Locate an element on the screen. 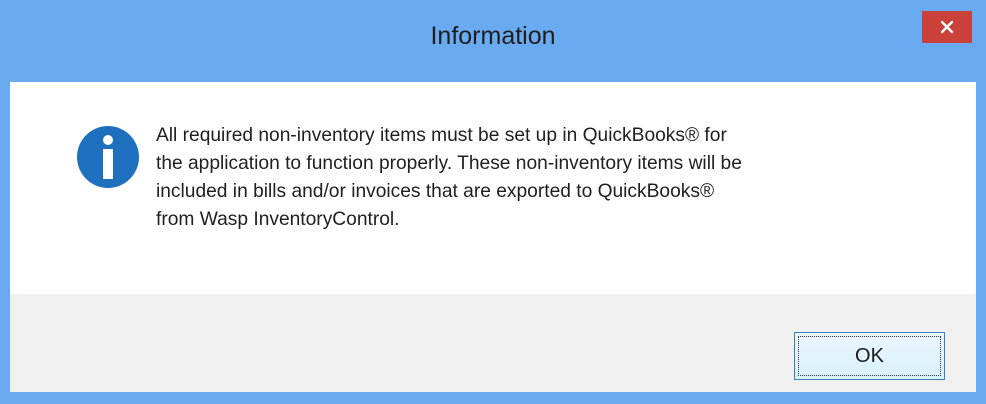 The height and width of the screenshot is (404, 986). ok-button: OK is located at coordinates (869, 356).